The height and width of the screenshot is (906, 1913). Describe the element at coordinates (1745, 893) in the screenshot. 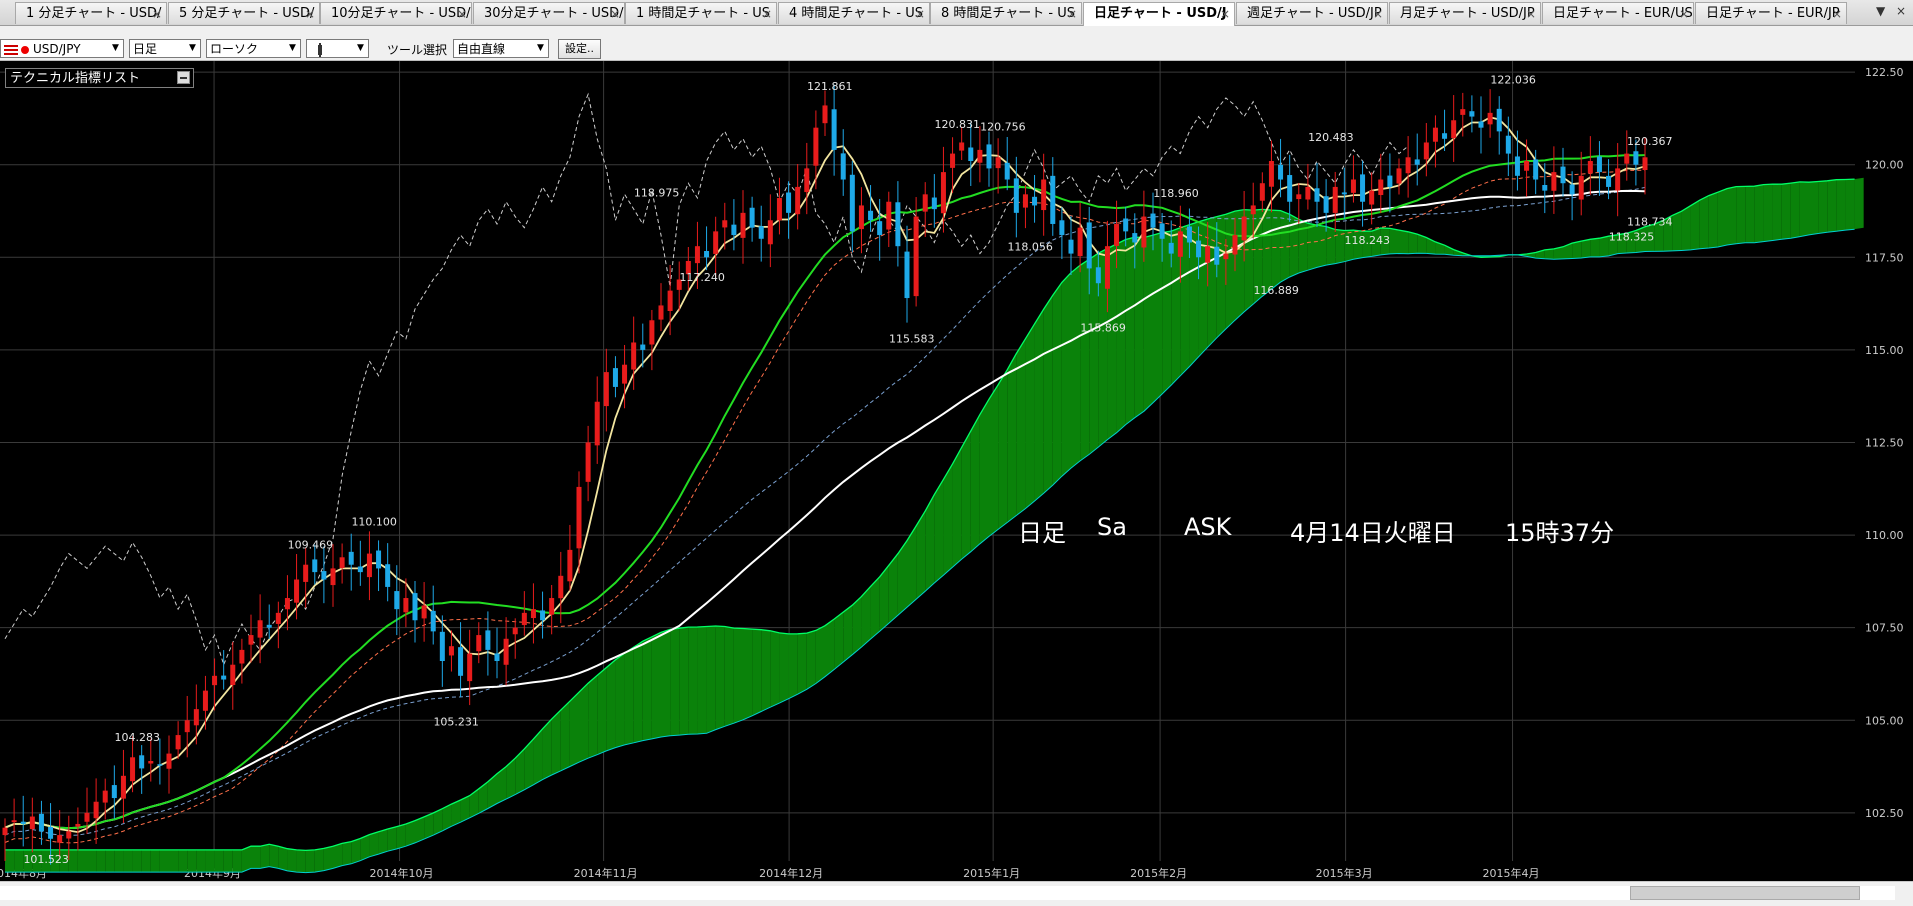

I see `scroll-thumb` at that location.